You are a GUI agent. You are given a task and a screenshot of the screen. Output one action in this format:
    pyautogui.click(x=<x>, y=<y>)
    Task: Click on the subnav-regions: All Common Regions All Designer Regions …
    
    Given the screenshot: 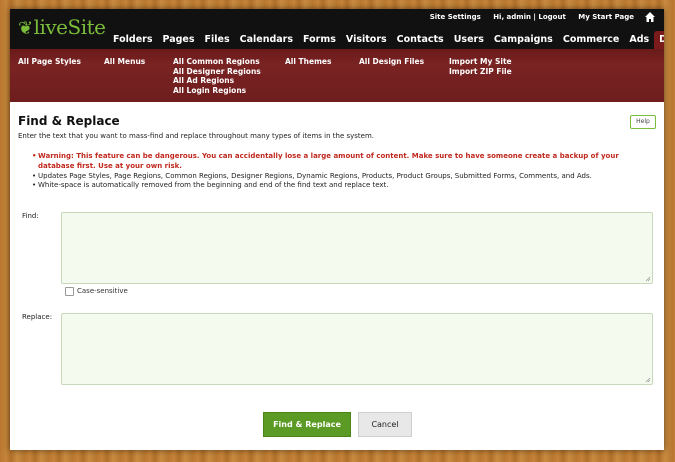 What is the action you would take?
    pyautogui.click(x=217, y=76)
    